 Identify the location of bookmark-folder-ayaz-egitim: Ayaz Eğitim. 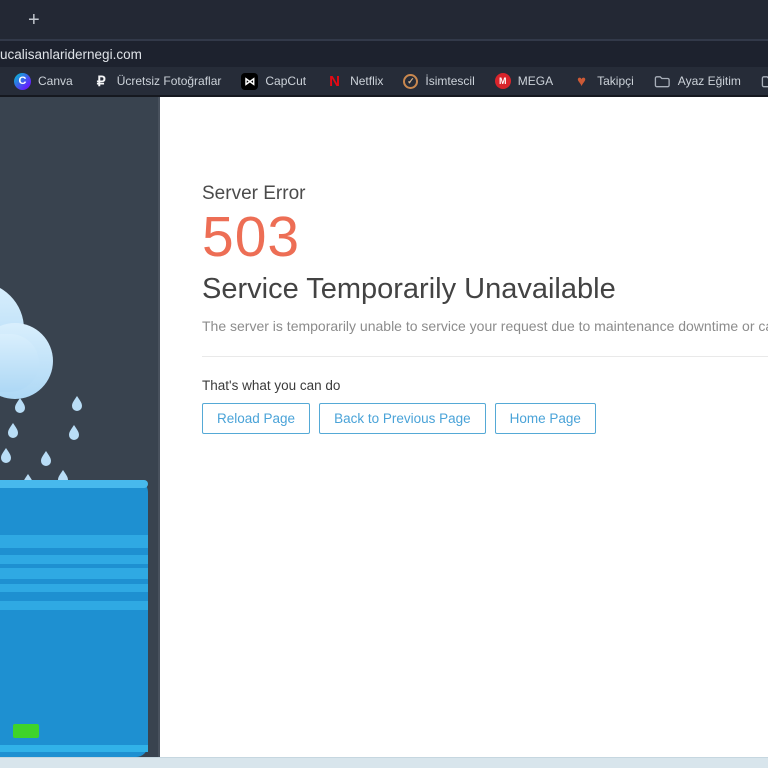
(697, 81).